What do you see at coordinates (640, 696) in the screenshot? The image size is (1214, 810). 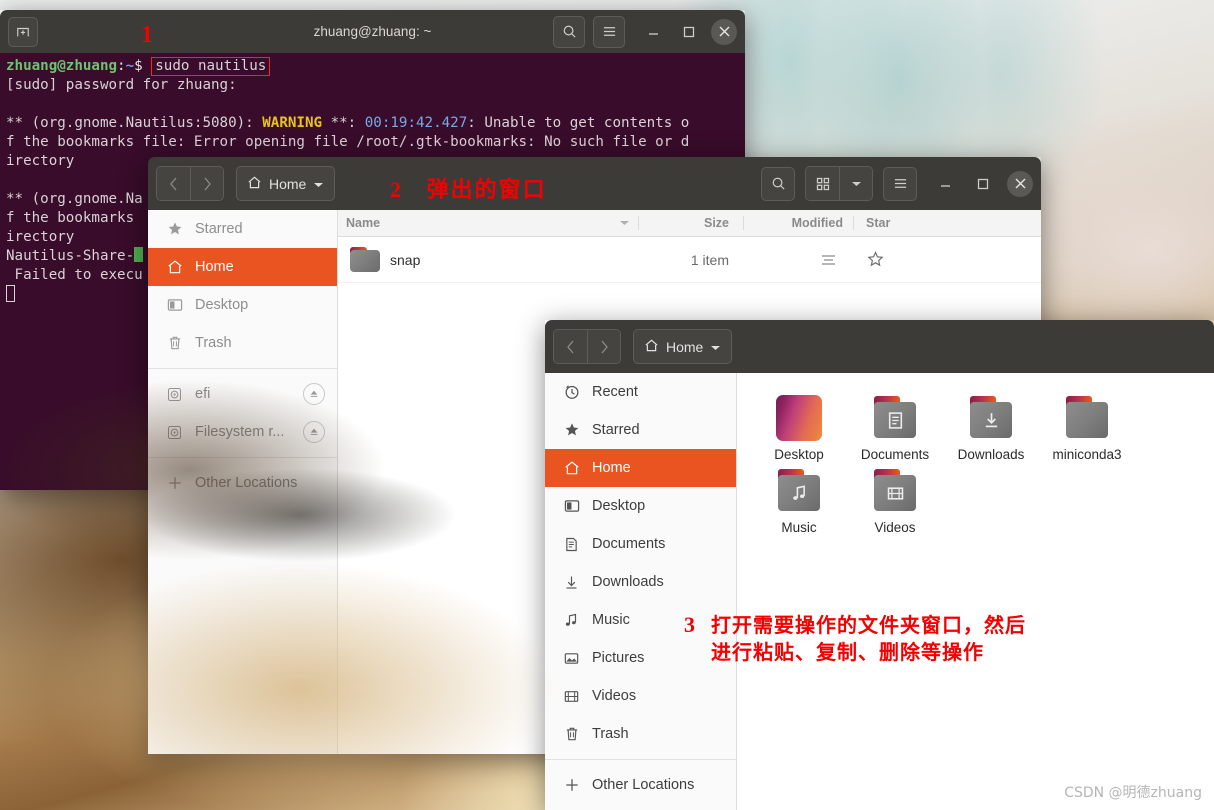 I see `sidebar-item-videos: Videos` at bounding box center [640, 696].